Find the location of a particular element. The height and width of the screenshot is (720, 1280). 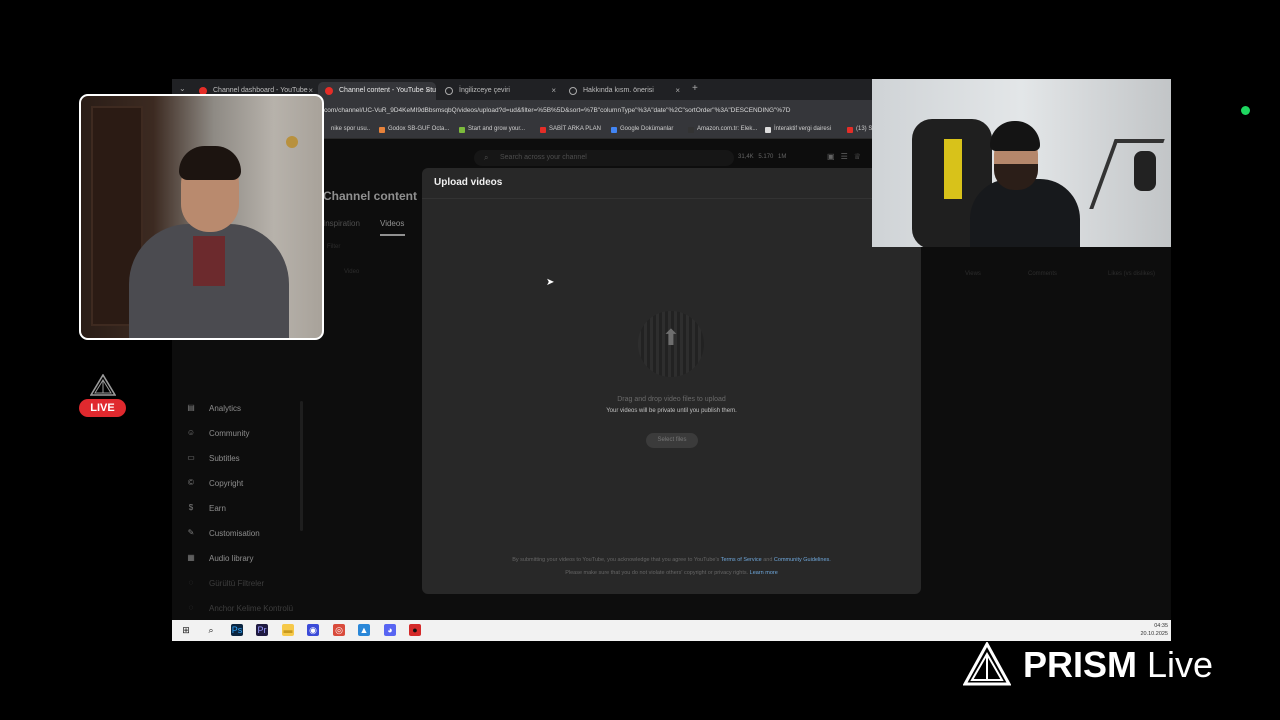

divider is located at coordinates (671, 198).